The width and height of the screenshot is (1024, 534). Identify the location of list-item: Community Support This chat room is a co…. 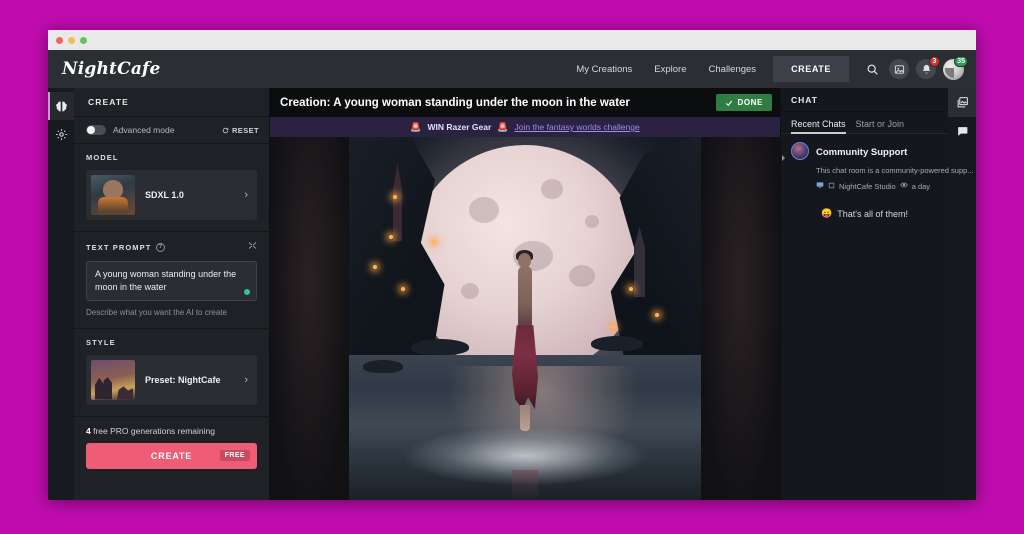
(877, 166).